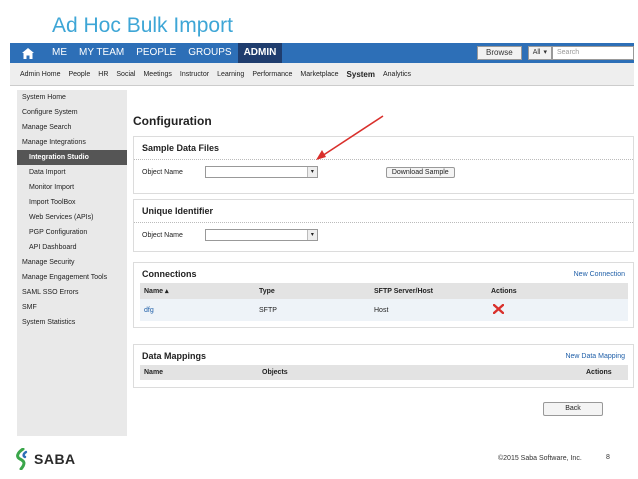 The width and height of the screenshot is (638, 479). I want to click on unique-identifier-title: Unique Identifier, so click(383, 211).